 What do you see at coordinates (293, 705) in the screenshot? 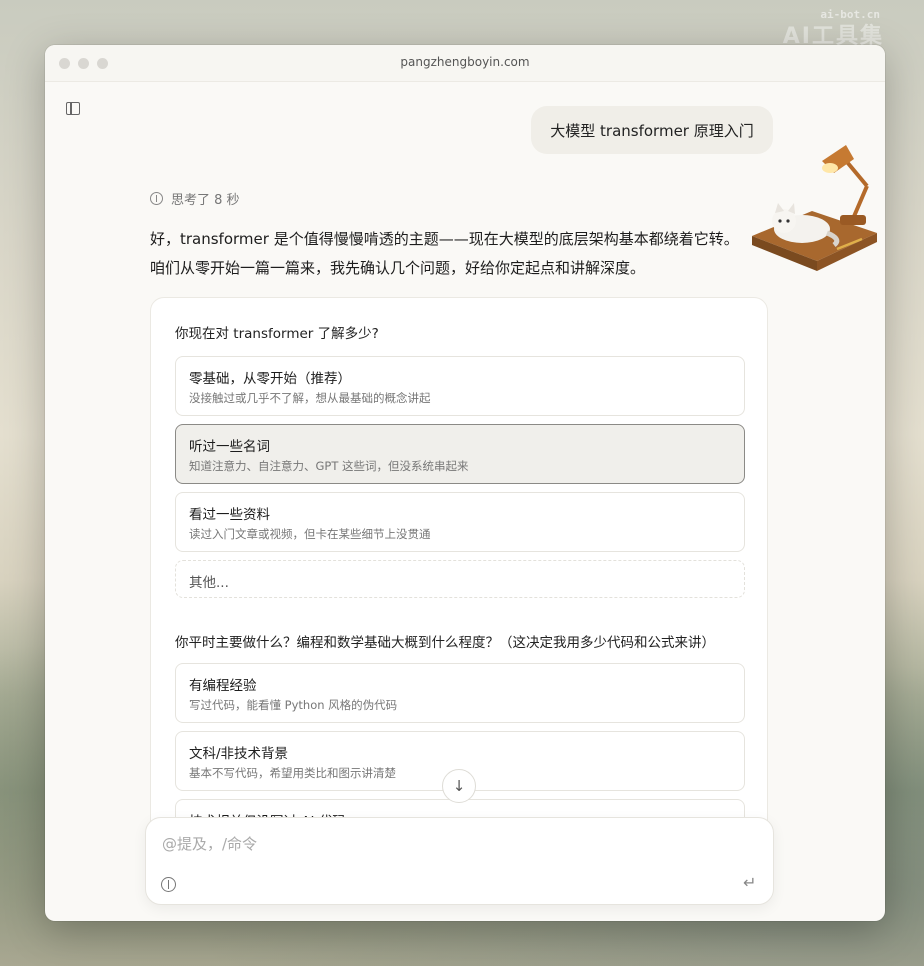
I see `option-desc: 写过代码，能看懂 Python 风格的伪代码` at bounding box center [293, 705].